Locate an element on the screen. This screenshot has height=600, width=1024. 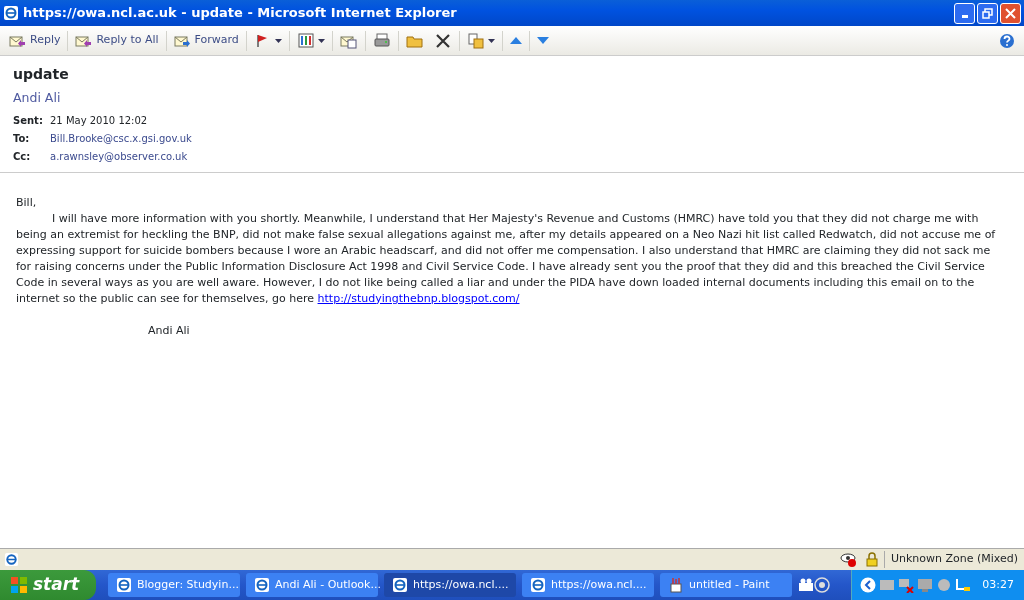
field-value: 21 May 2010 12:02 is located at coordinates (99, 120).